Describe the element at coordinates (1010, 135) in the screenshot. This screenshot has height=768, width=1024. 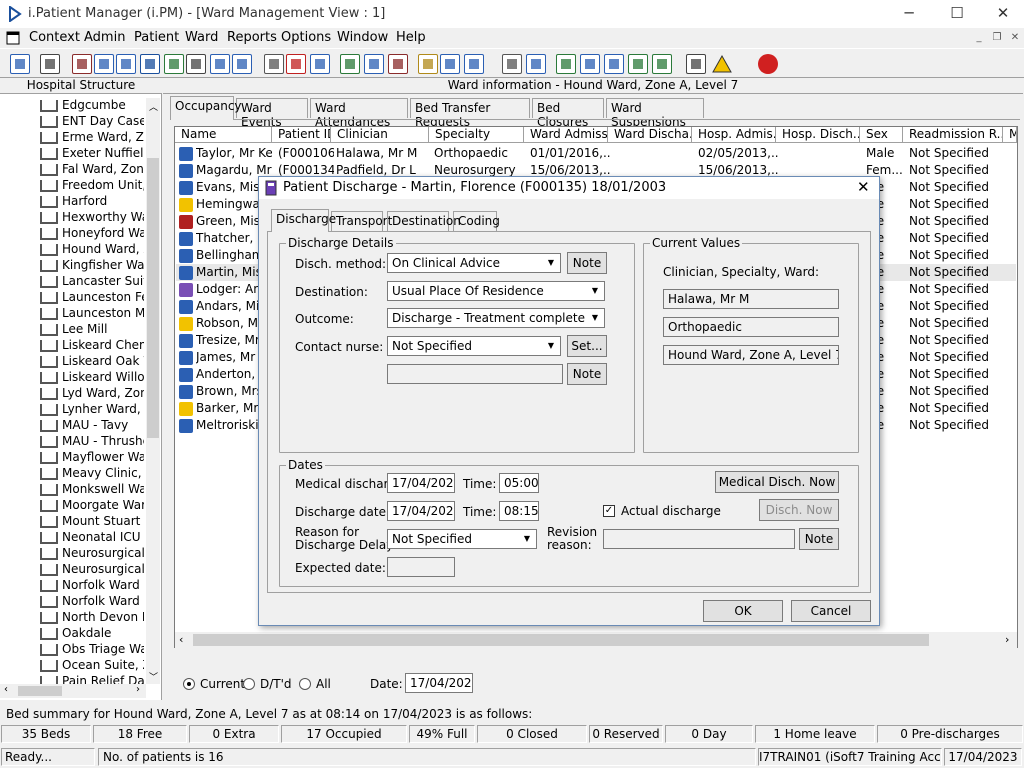
I see `column-header-me: Me` at that location.